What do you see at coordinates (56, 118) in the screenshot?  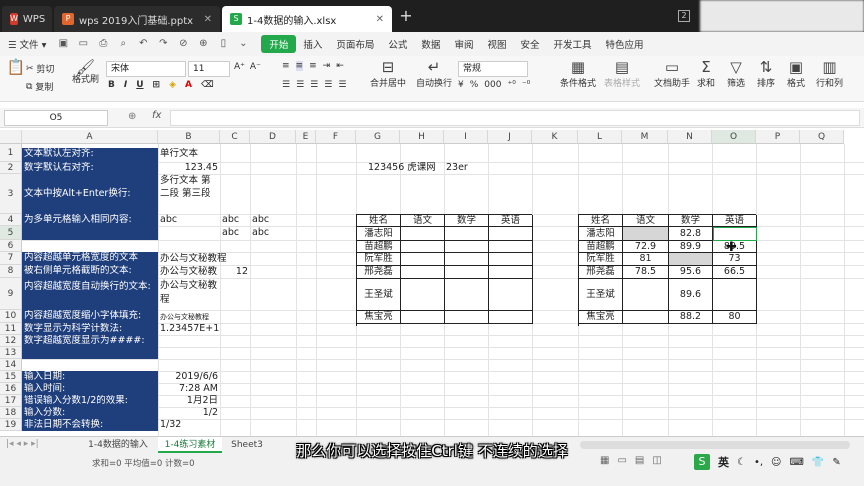 I see `name-box: O5` at bounding box center [56, 118].